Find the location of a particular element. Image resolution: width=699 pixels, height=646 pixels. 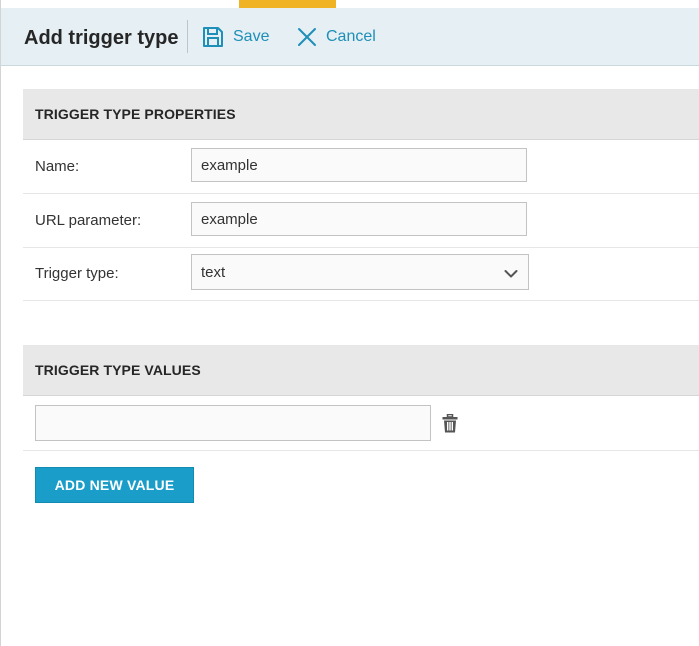

delete-value-button is located at coordinates (451, 423).